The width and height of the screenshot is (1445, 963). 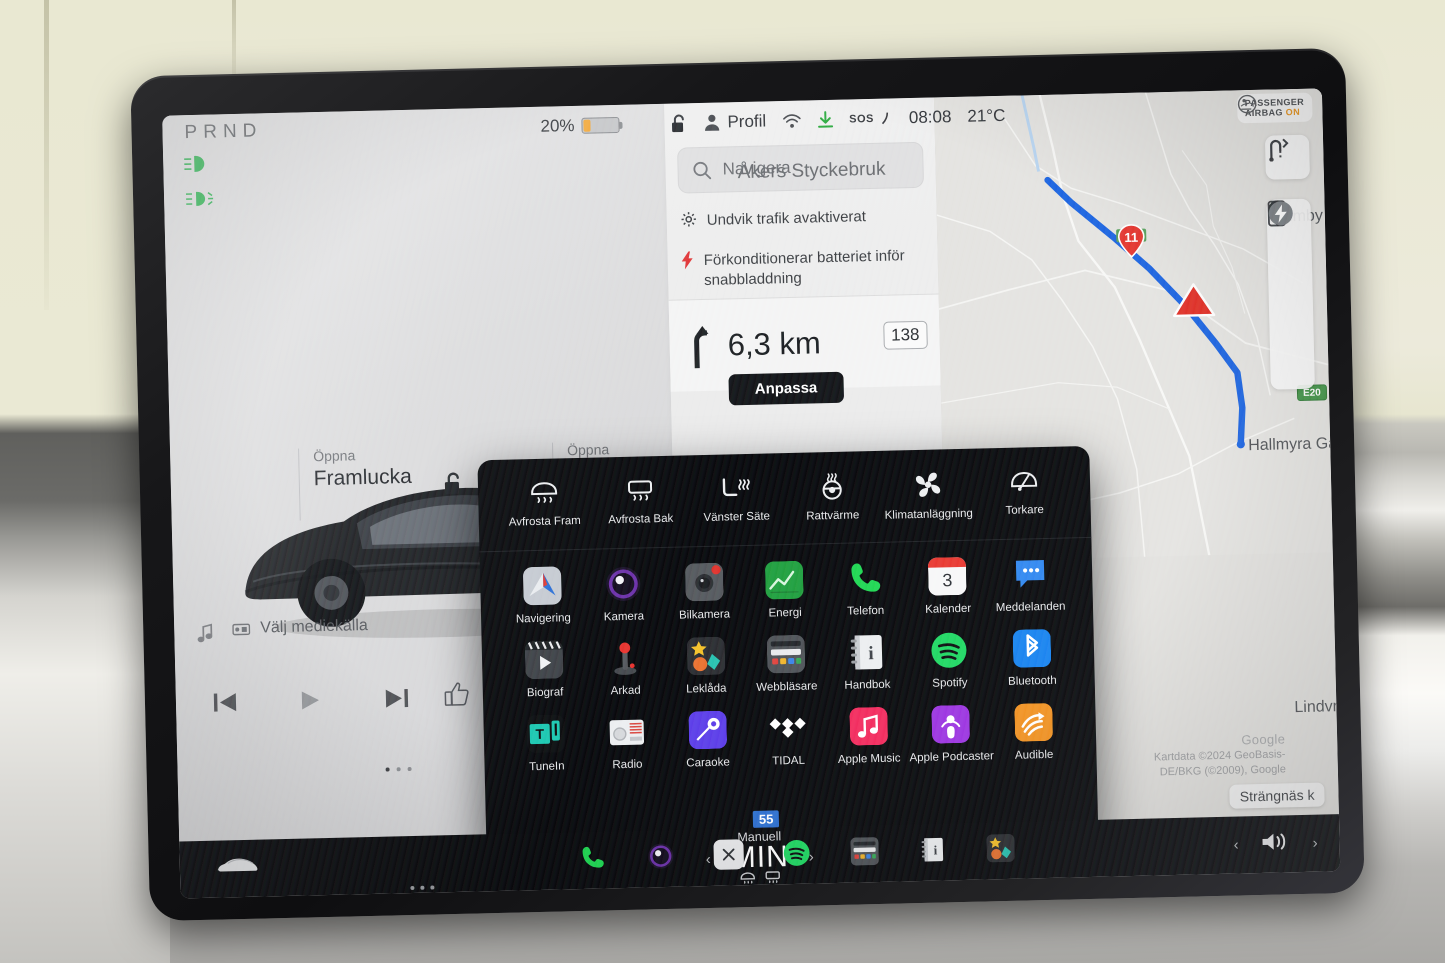 What do you see at coordinates (791, 120) in the screenshot?
I see `wifi-icon` at bounding box center [791, 120].